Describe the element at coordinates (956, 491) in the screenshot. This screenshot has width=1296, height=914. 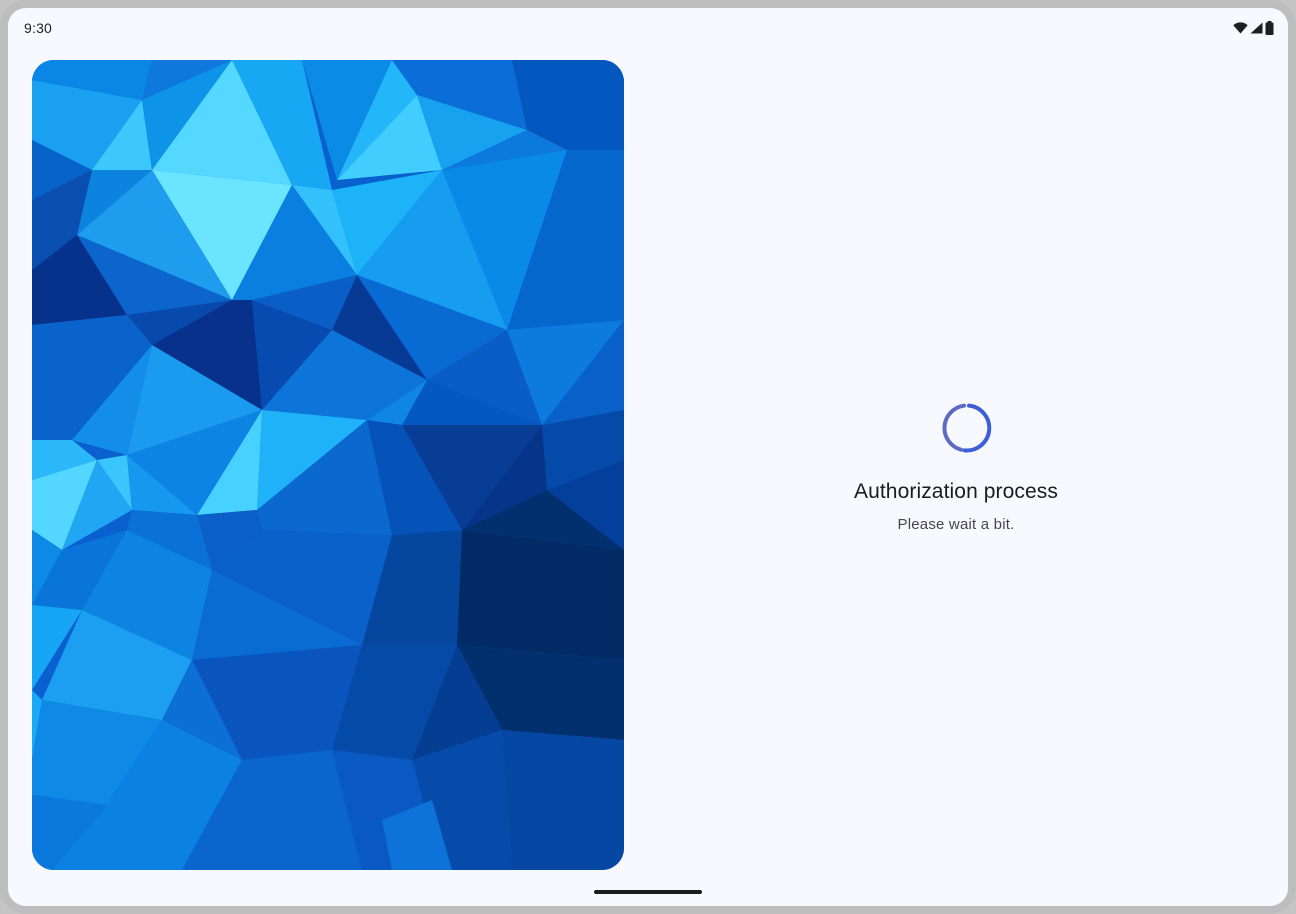
I see `loading-title: Authorization process` at that location.